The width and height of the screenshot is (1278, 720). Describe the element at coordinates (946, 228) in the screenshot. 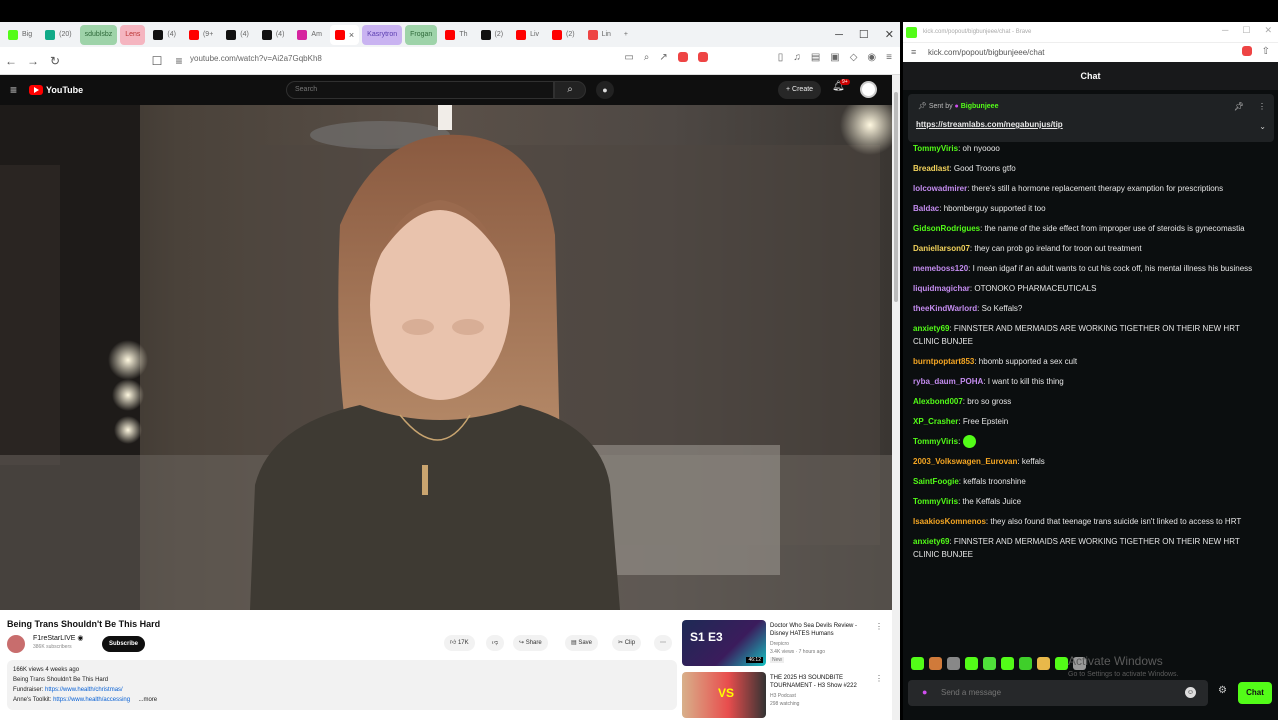

I see `chat-username: GidsonRodrigues` at that location.